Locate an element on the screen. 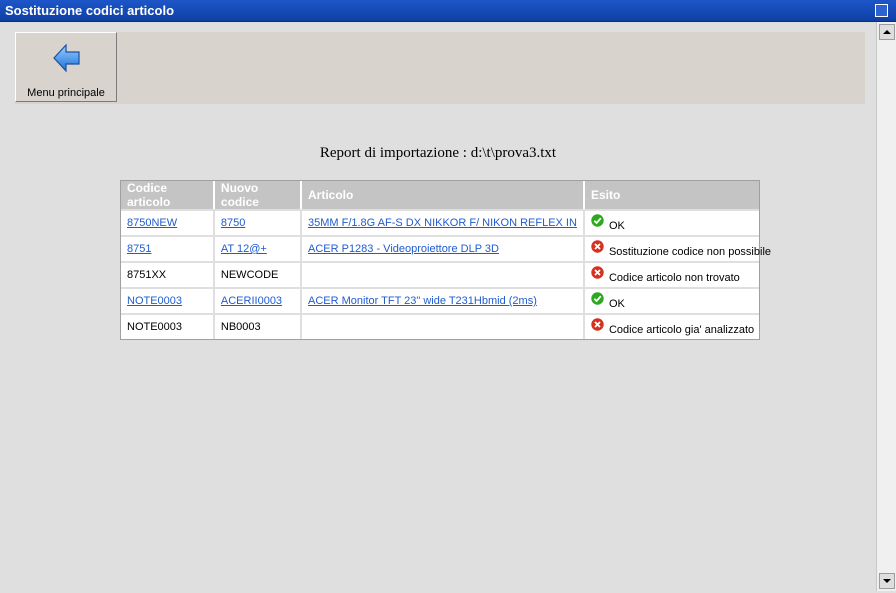 The width and height of the screenshot is (896, 593). articolo-link: ACER P1283 - Videoproiettore DLP 3D is located at coordinates (403, 249).